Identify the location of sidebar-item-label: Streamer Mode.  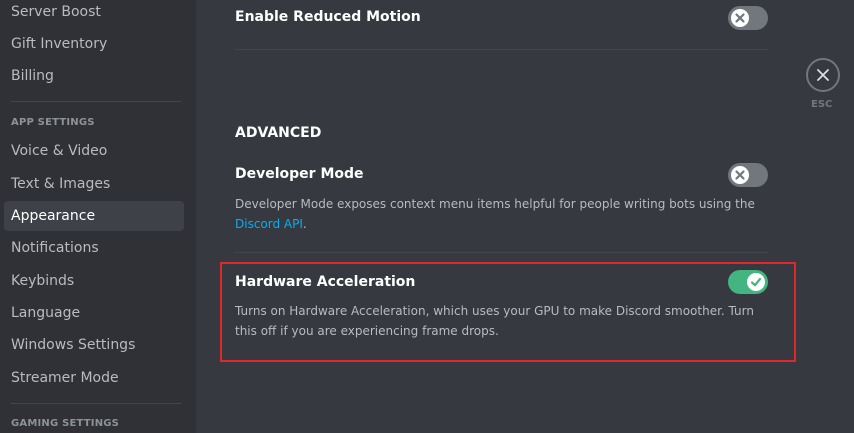
(65, 378).